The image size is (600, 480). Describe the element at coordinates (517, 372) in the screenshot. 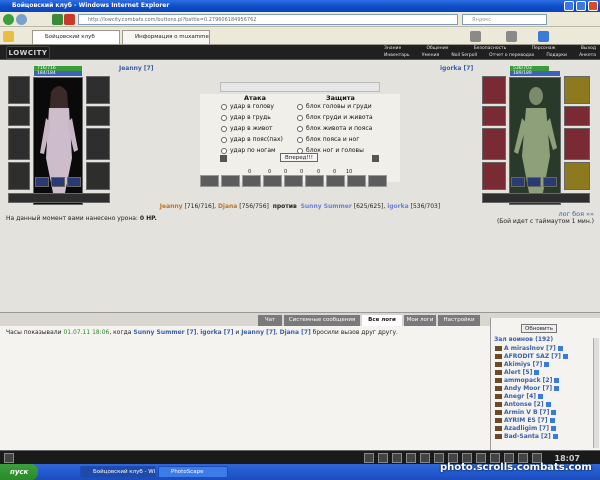

I see `roster-item: Alert [5]` at that location.